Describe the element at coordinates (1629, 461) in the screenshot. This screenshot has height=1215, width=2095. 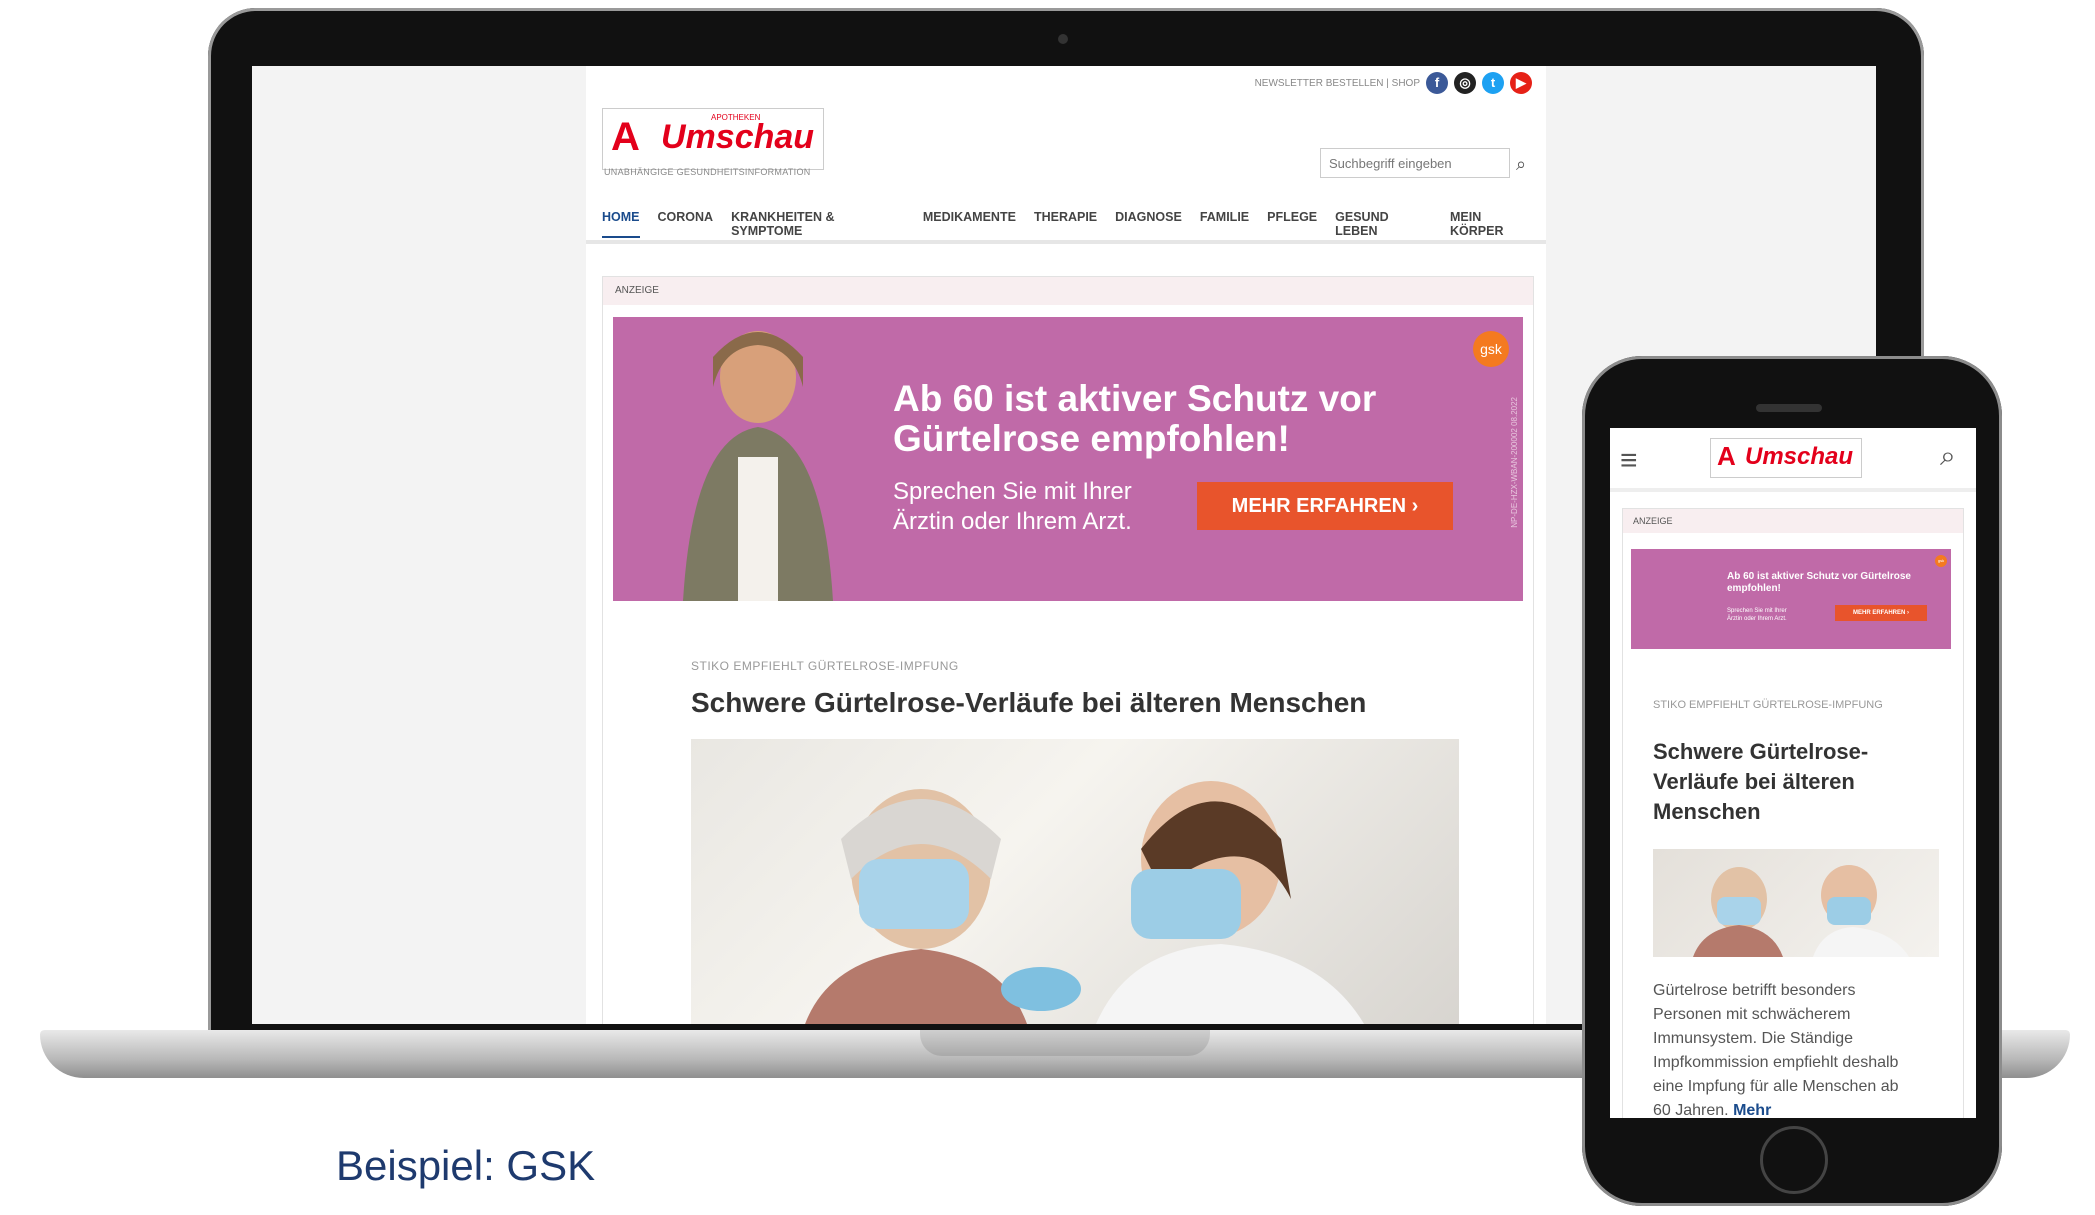
I see `menu-icon: ≡` at that location.